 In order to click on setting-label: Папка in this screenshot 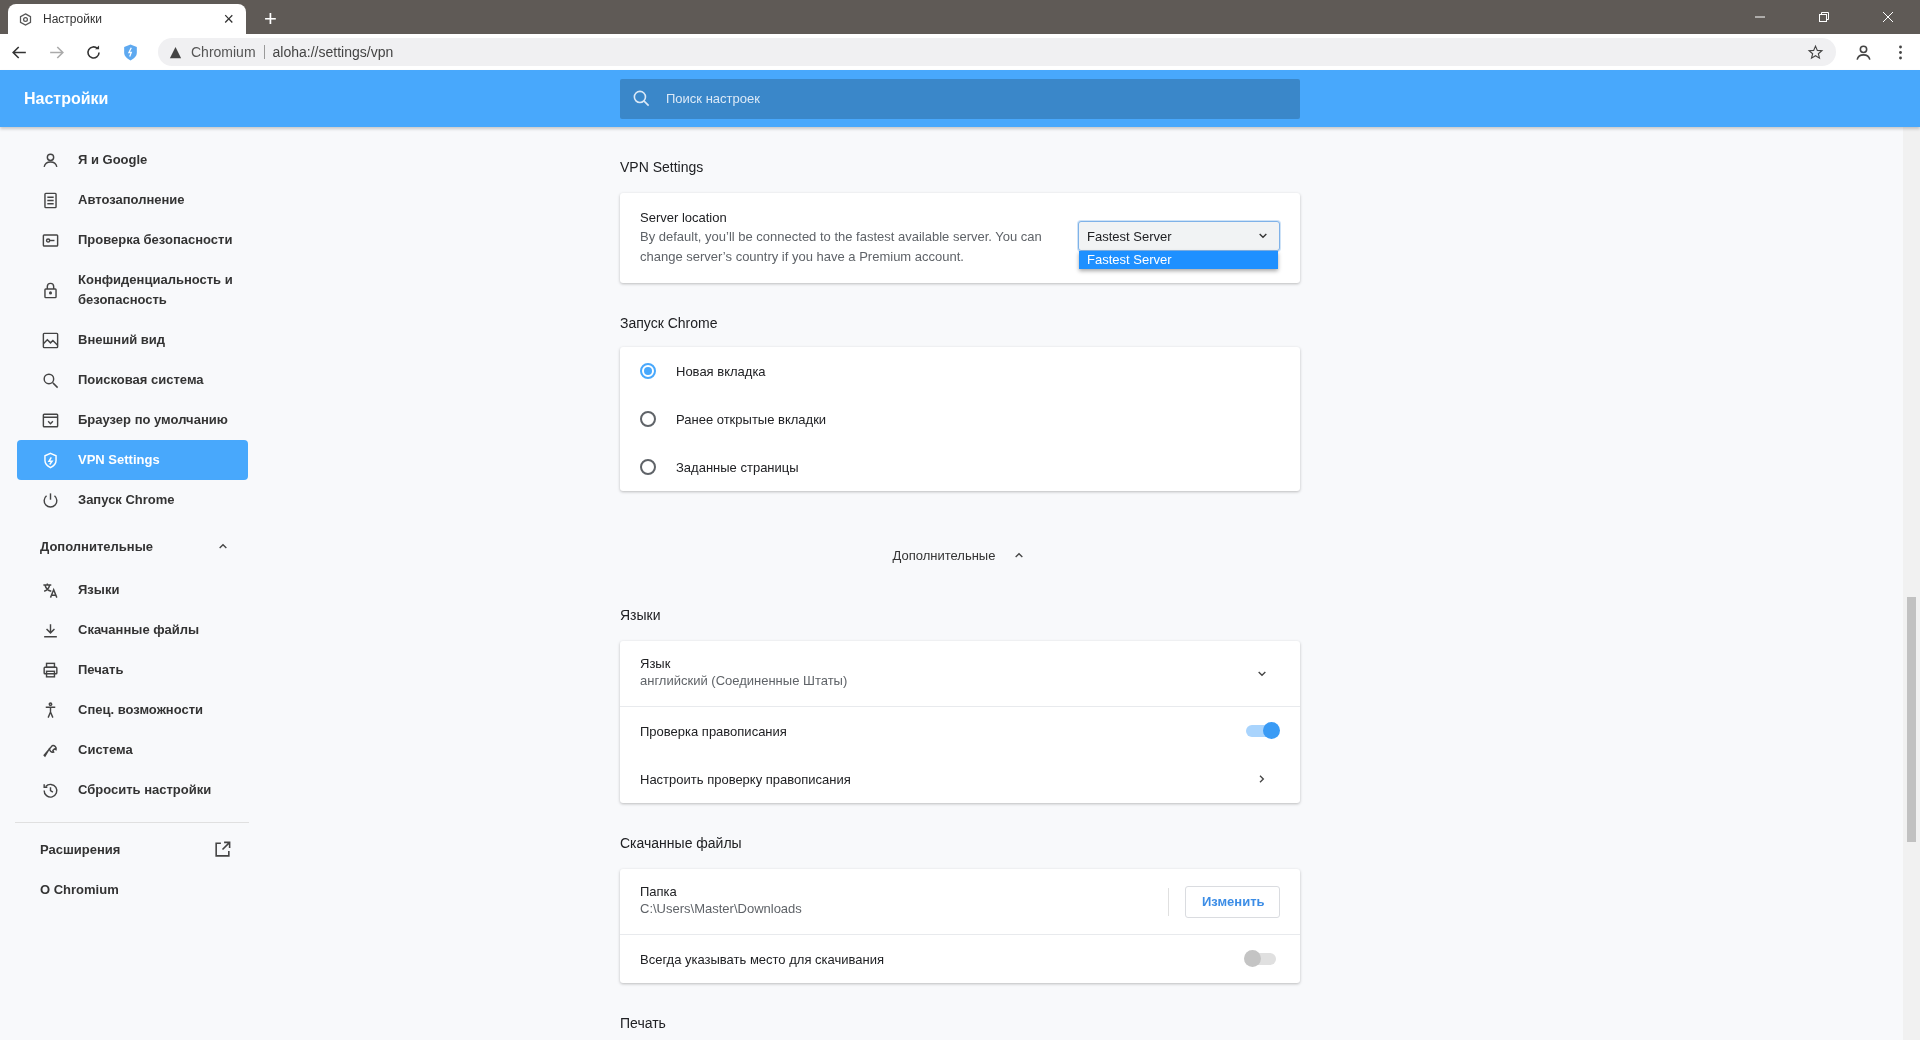, I will do `click(659, 891)`.